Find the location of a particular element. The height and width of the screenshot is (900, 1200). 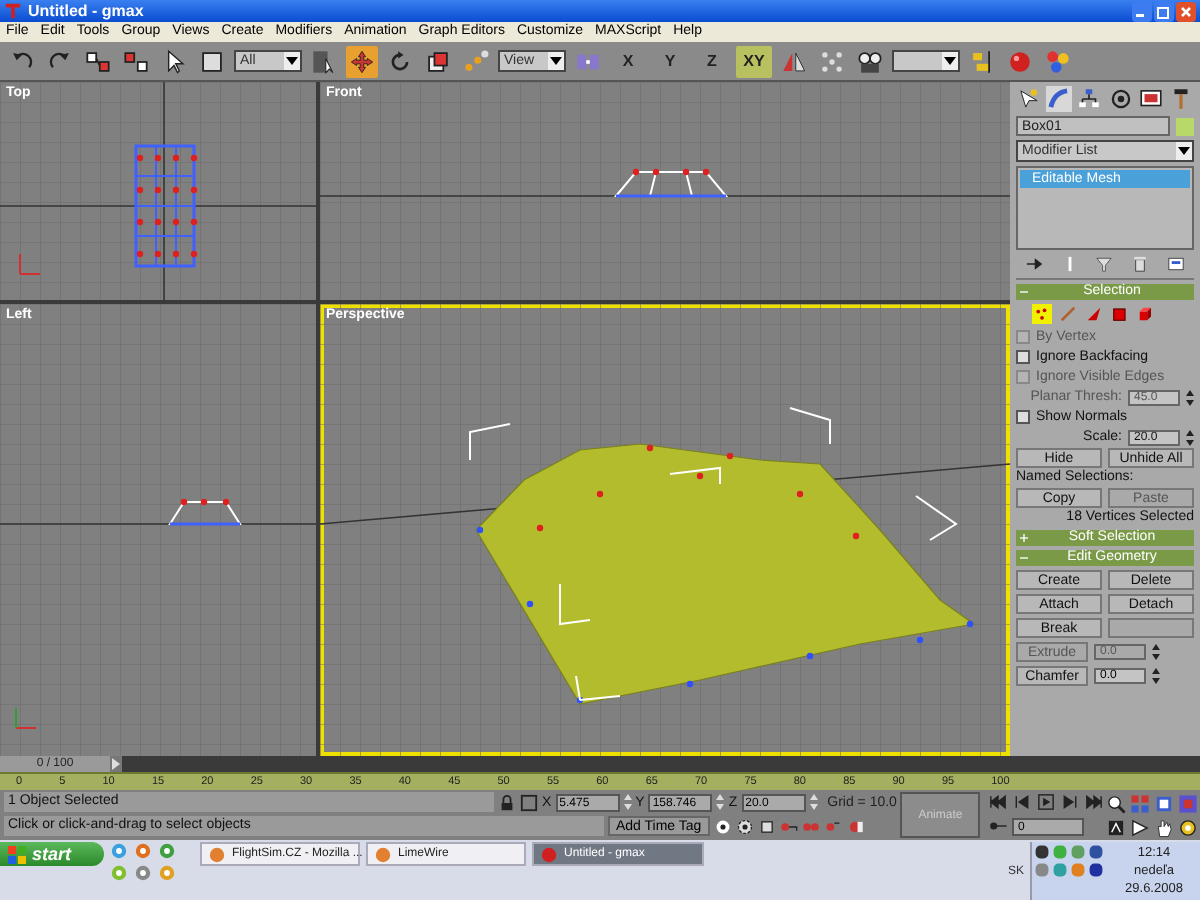

configure-icon is located at coordinates (1176, 264).